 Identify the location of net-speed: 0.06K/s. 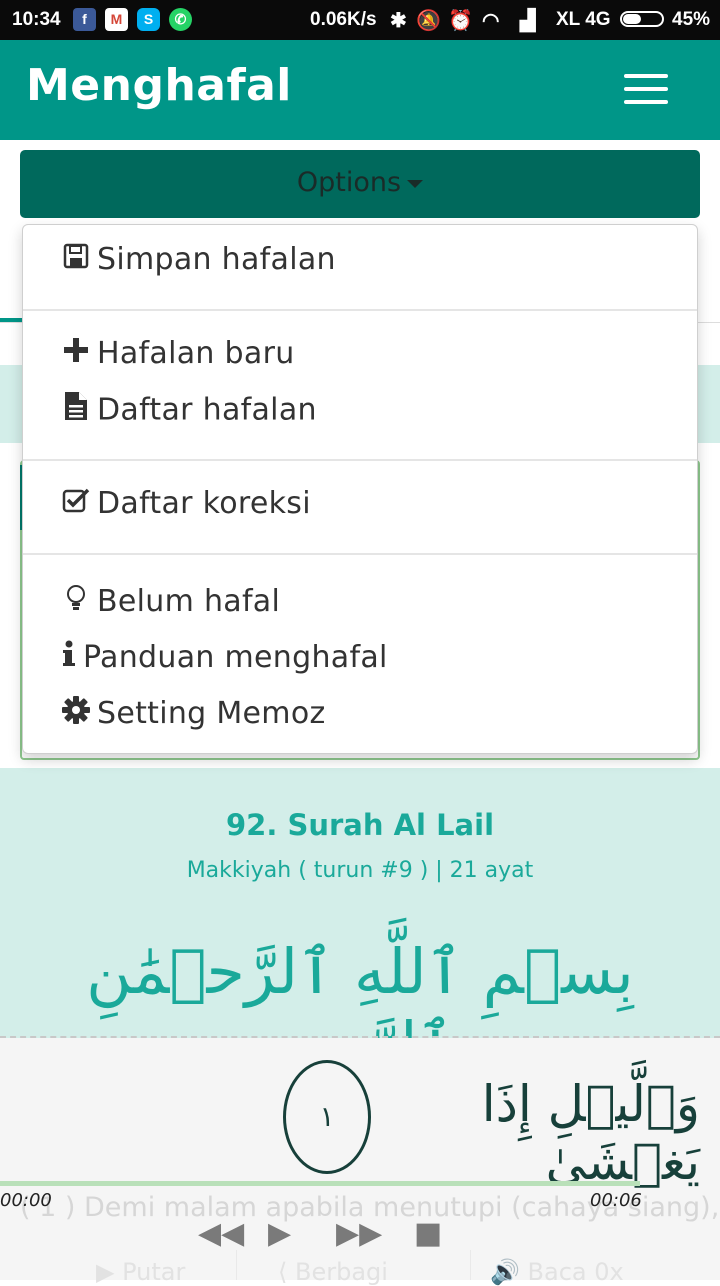
(343, 19).